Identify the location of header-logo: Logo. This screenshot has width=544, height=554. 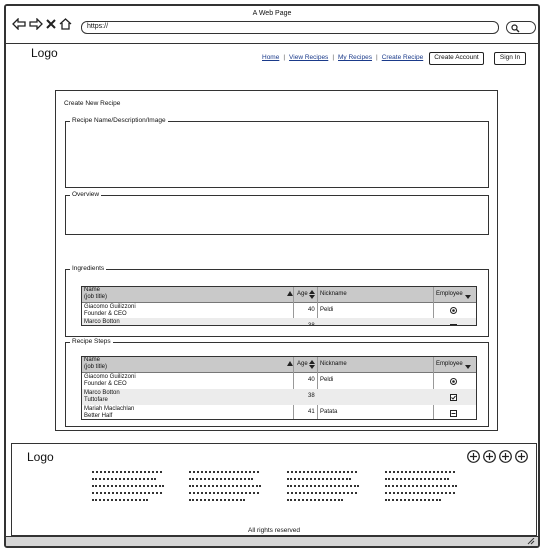
(44, 53).